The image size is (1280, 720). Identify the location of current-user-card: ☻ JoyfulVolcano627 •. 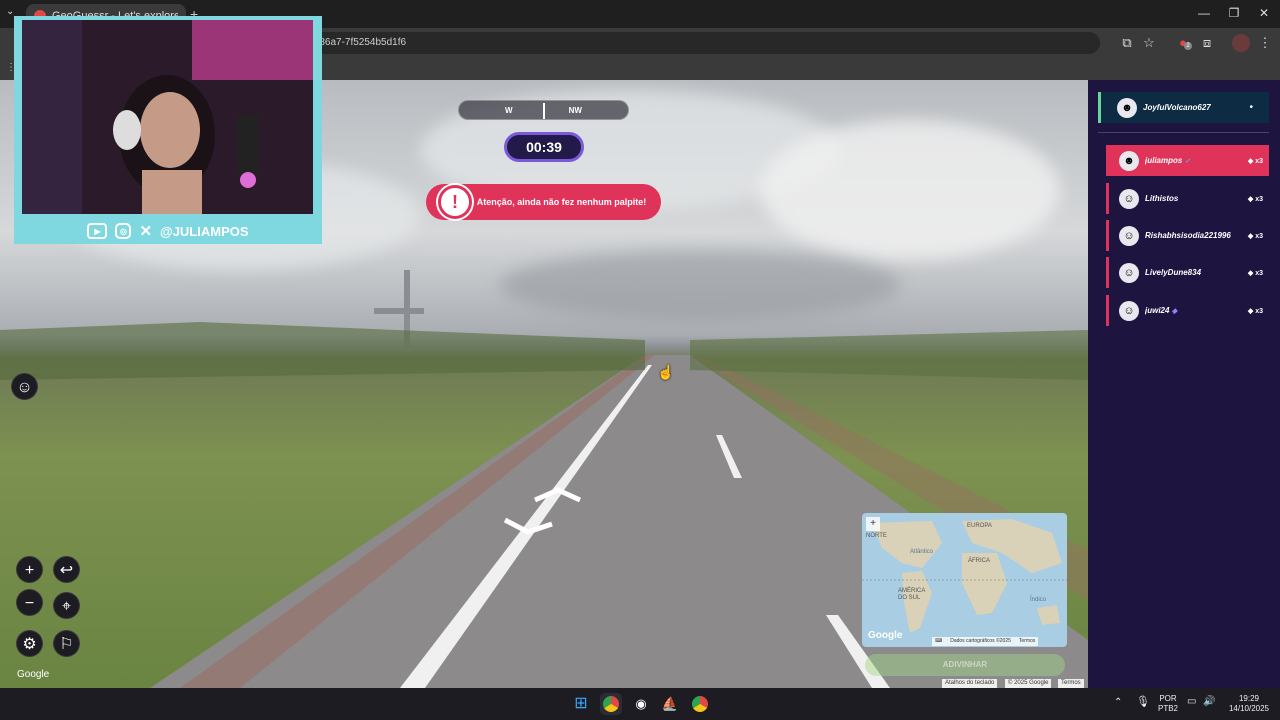
(1183, 107).